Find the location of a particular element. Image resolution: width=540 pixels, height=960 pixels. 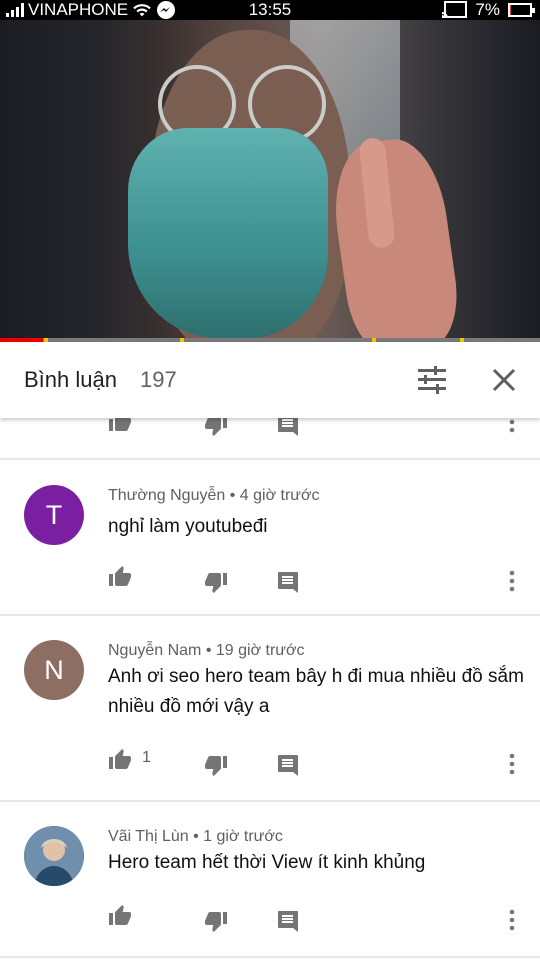

comment-text: nghỉ làm youtubeđi is located at coordinates (188, 526).